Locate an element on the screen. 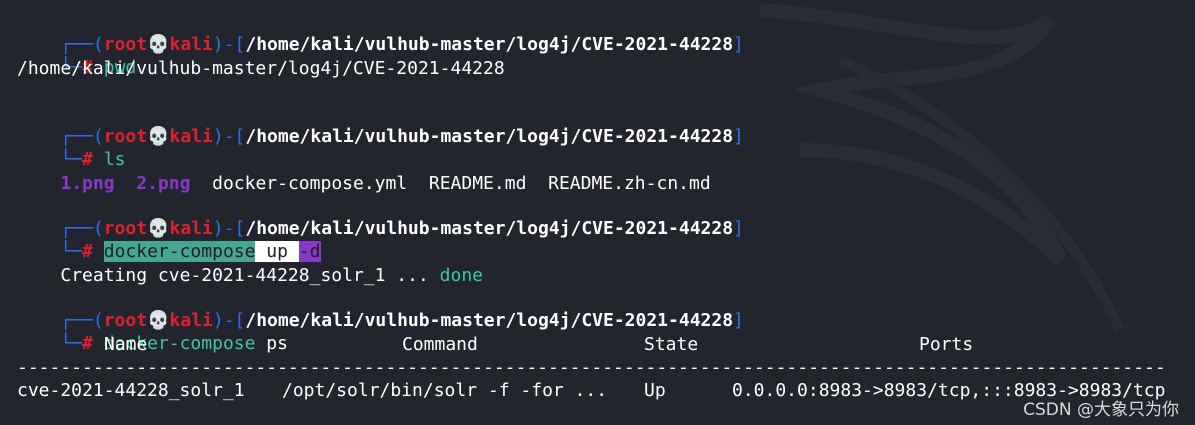  command-line-1: └─# pwd is located at coordinates (76, 55).